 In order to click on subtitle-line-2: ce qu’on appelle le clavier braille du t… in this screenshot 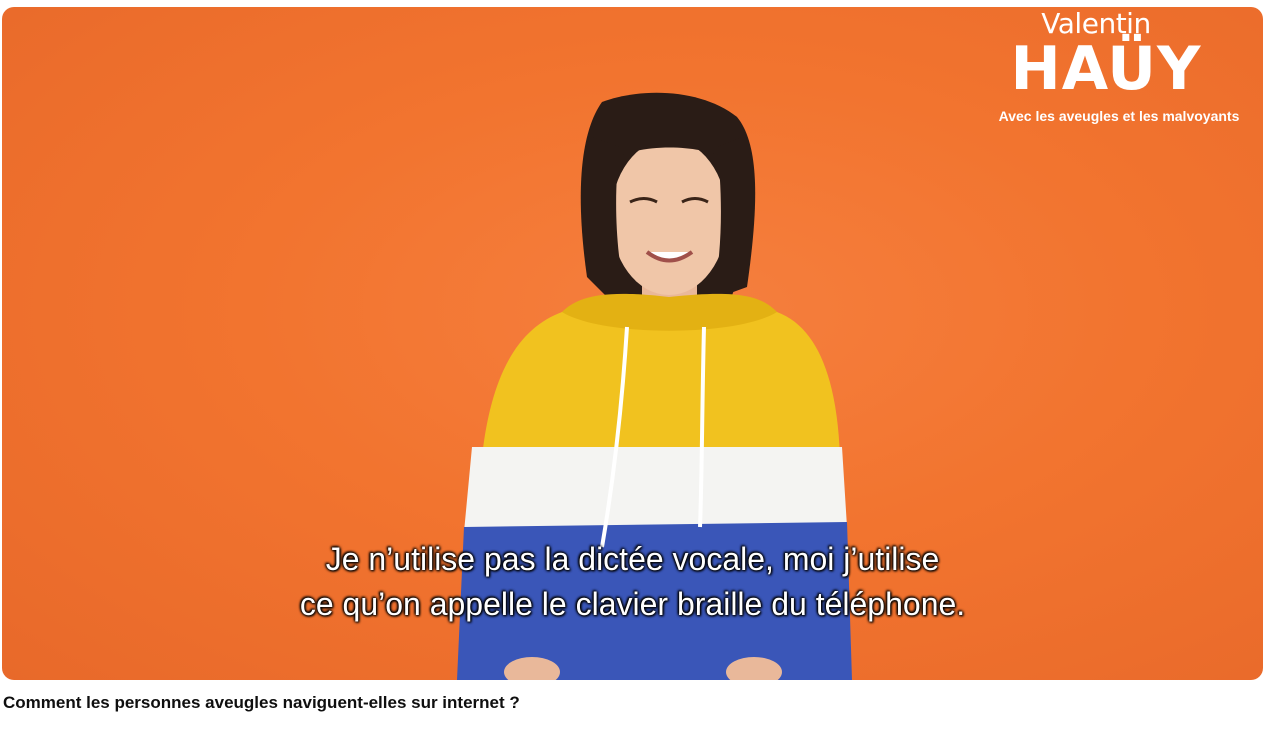, I will do `click(632, 604)`.